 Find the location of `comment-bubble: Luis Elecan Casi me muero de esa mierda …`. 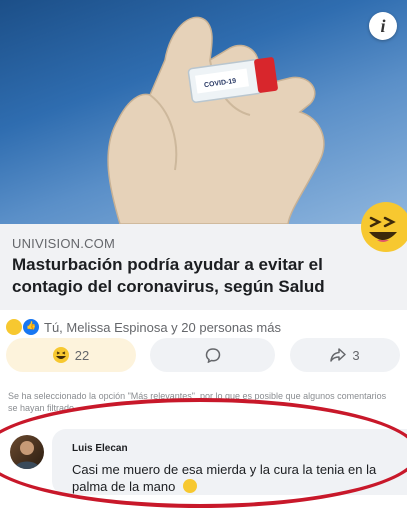

comment-bubble: Luis Elecan Casi me muero de esa mierda … is located at coordinates (229, 462).